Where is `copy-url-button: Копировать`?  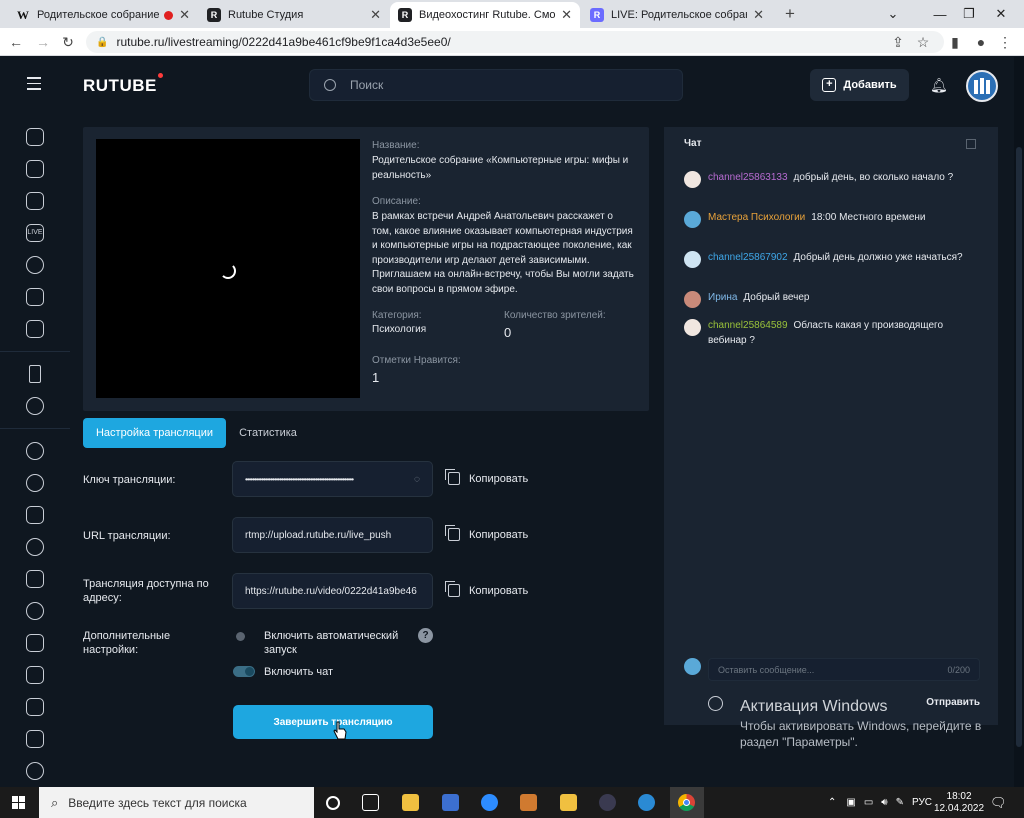 copy-url-button: Копировать is located at coordinates (486, 533).